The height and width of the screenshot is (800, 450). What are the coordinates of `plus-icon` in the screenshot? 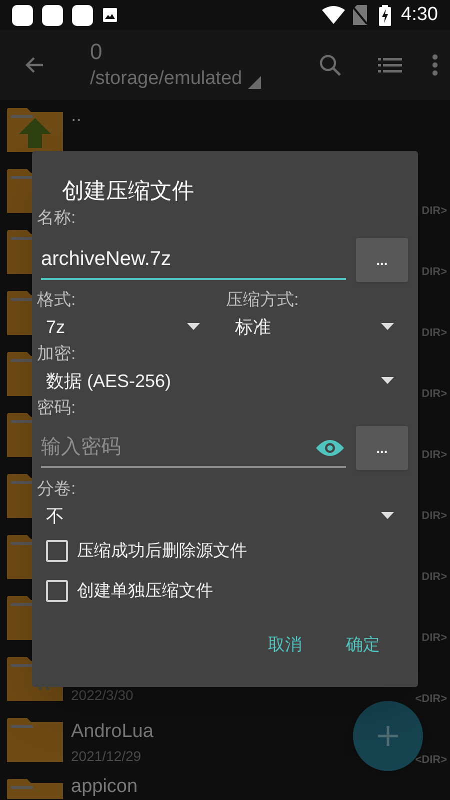 It's located at (388, 736).